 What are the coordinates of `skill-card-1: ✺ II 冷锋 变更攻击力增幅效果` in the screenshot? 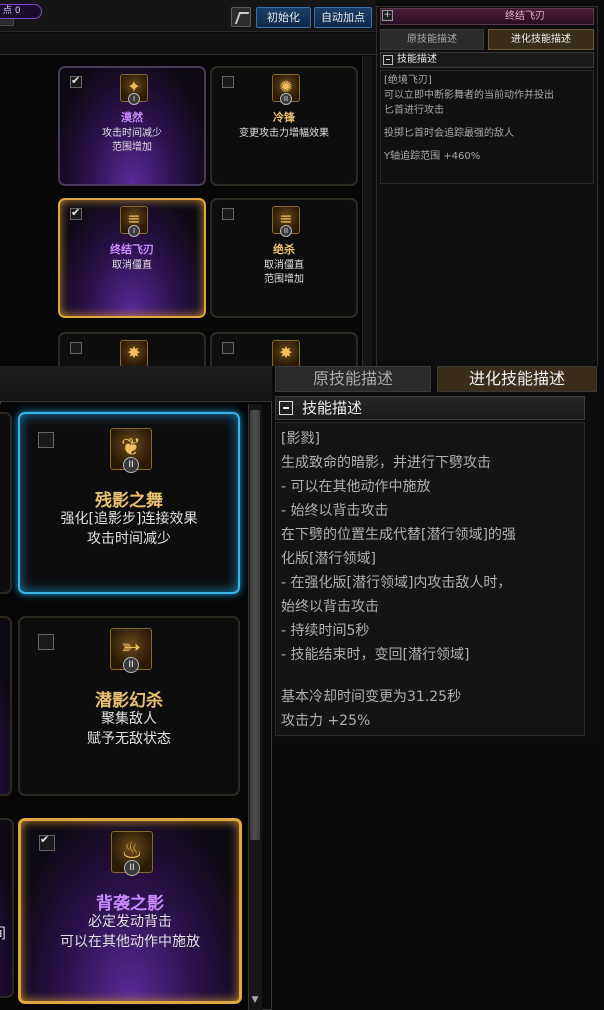 It's located at (284, 126).